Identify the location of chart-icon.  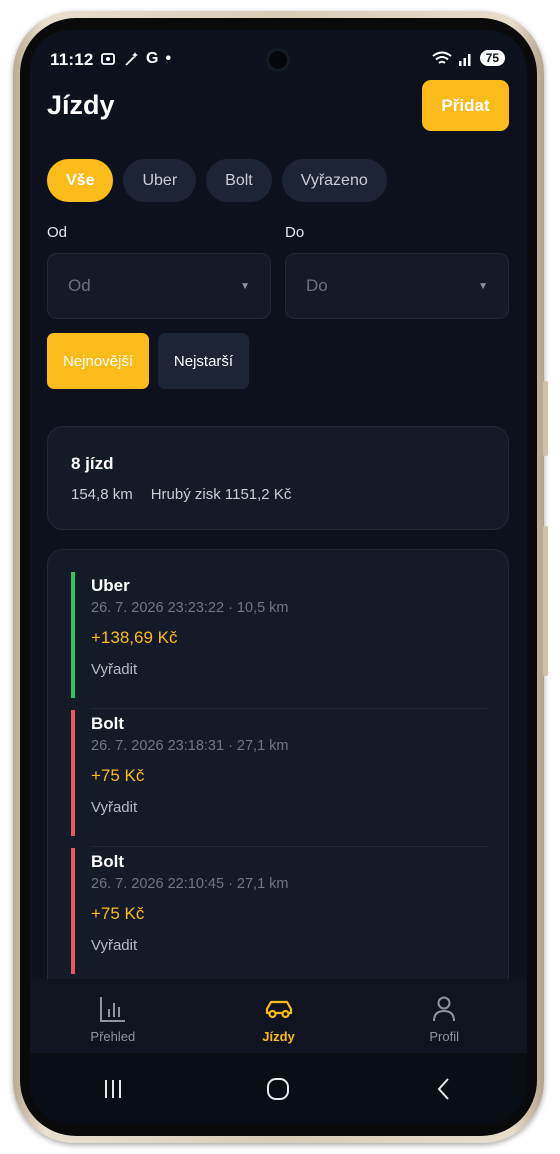
(112, 1009).